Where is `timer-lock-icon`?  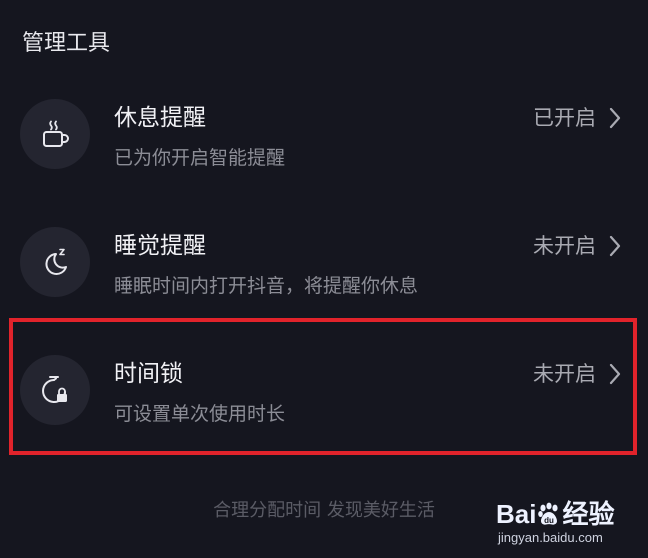
timer-lock-icon is located at coordinates (54, 389).